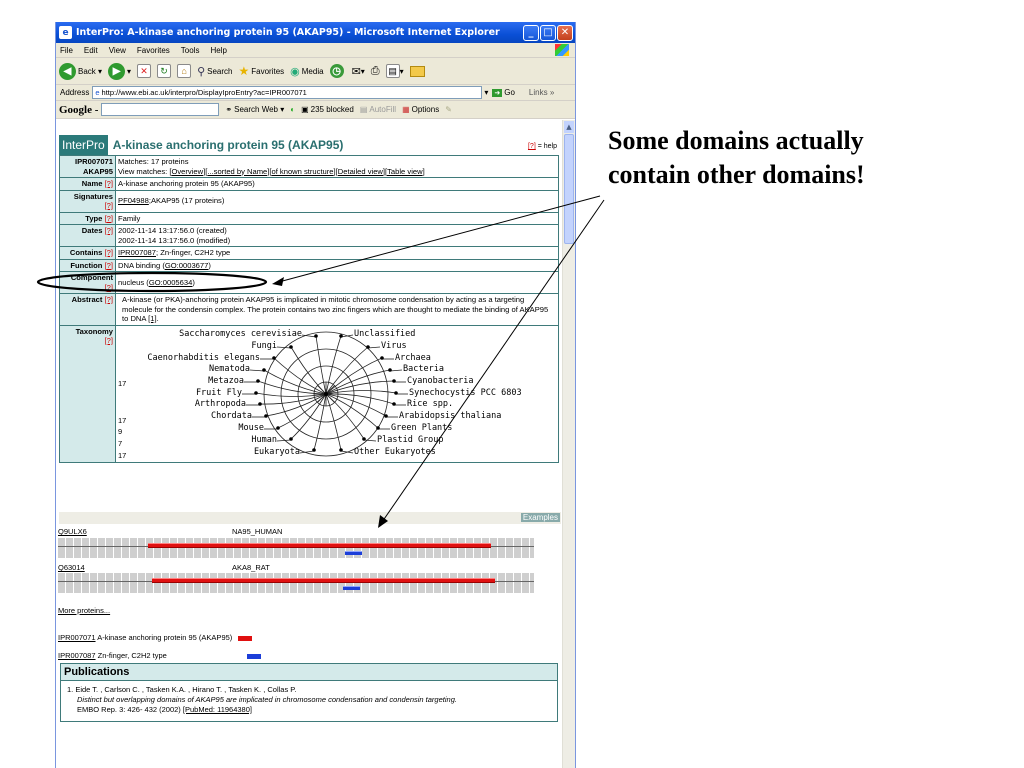 This screenshot has width=1024, height=768. What do you see at coordinates (109, 252) in the screenshot?
I see `contains-help-link: [?]` at bounding box center [109, 252].